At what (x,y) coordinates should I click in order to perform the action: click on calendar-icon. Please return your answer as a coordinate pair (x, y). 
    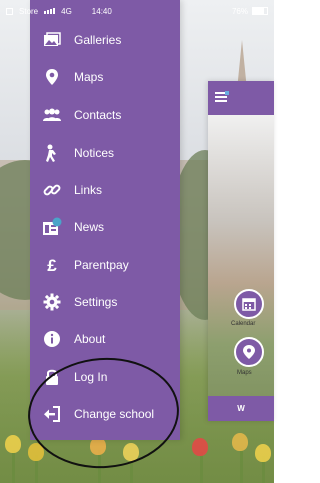
    Looking at the image, I should click on (249, 304).